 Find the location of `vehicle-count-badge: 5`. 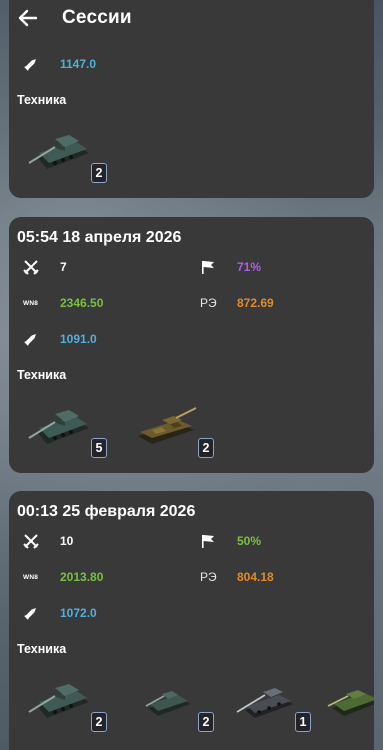

vehicle-count-badge: 5 is located at coordinates (99, 448).